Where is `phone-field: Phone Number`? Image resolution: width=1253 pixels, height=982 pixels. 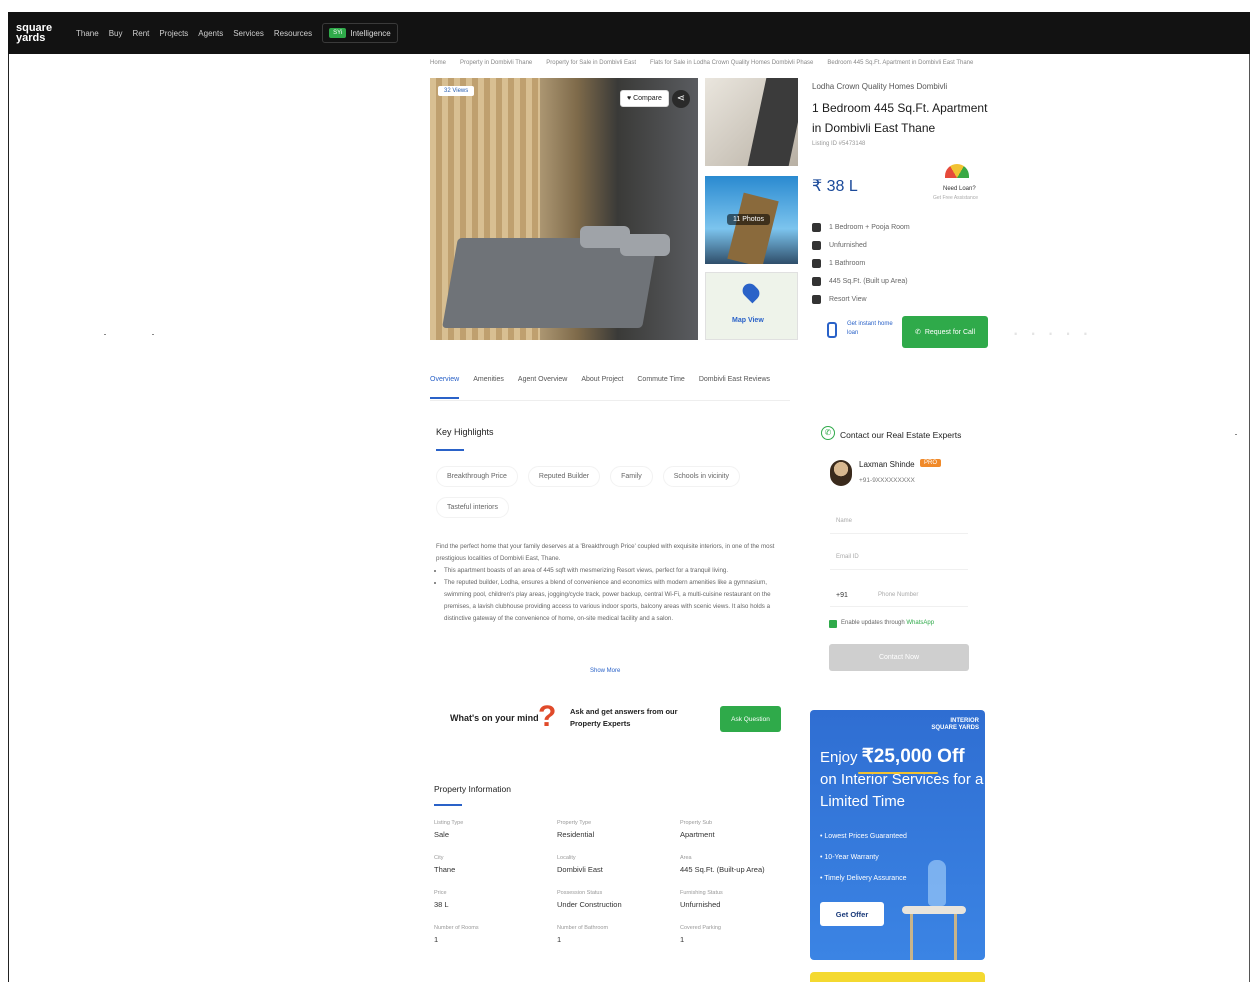 phone-field: Phone Number is located at coordinates (898, 595).